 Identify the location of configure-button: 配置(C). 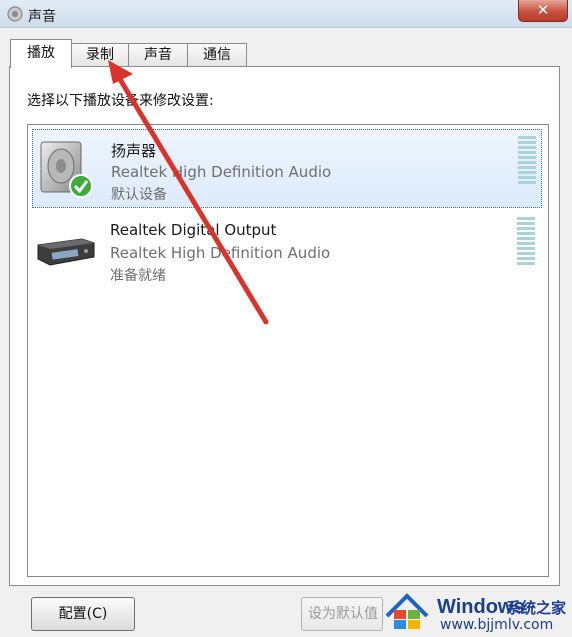
(83, 614).